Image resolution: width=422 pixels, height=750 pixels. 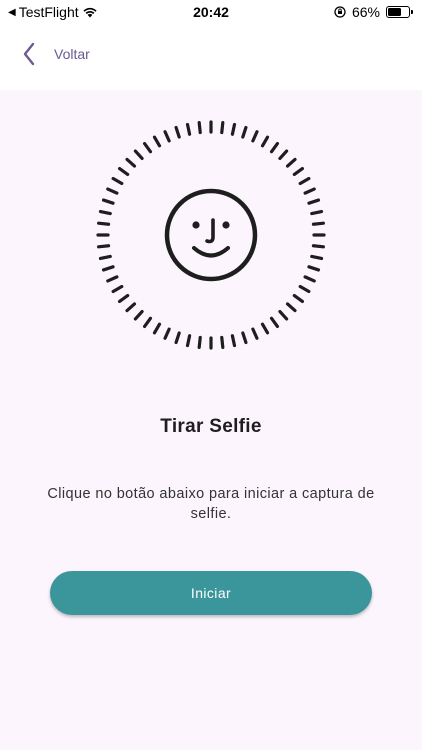 What do you see at coordinates (211, 252) in the screenshot?
I see `face-mouth` at bounding box center [211, 252].